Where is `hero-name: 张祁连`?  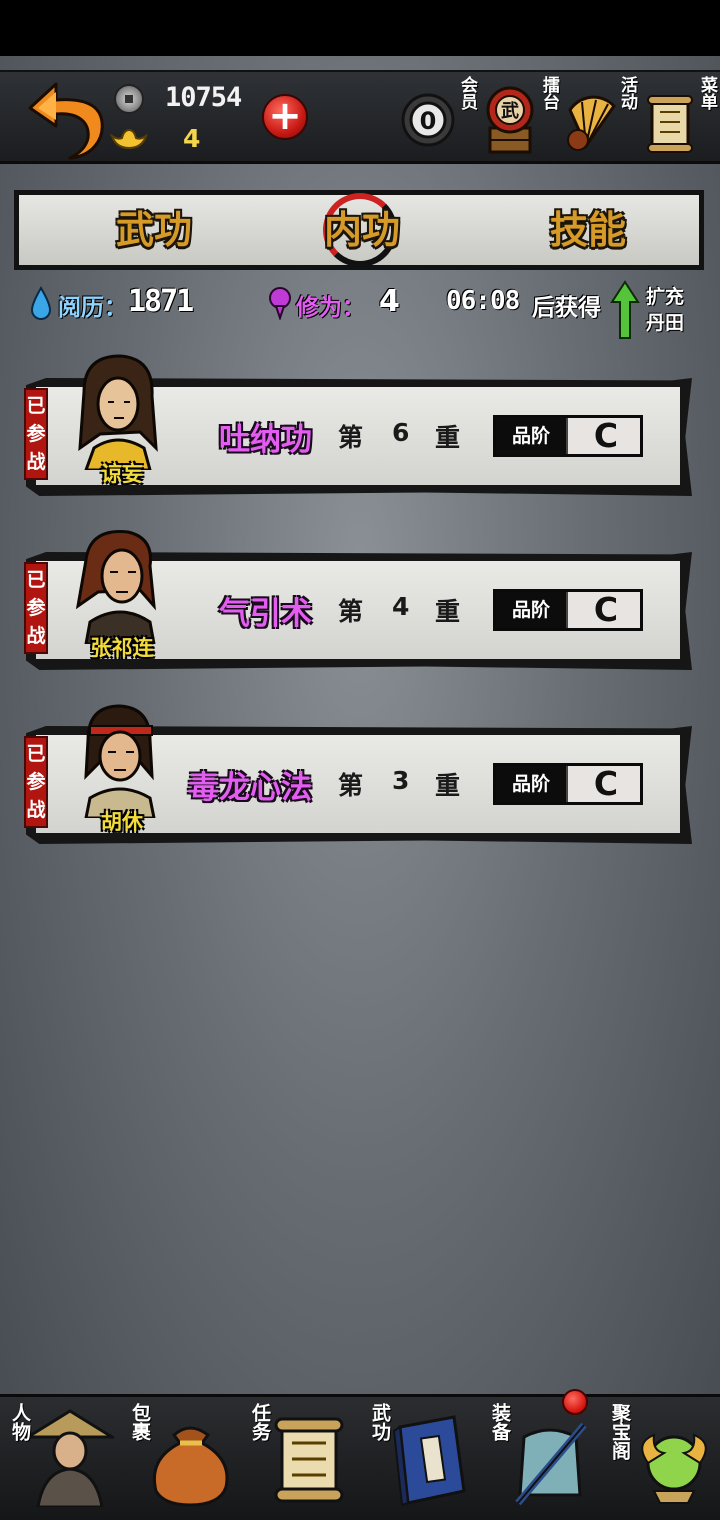
hero-name: 张祁连 is located at coordinates (122, 648).